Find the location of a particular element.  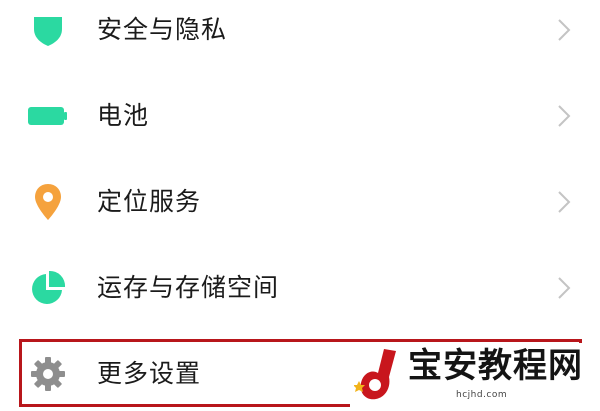

watermark-url: hcjhd.com is located at coordinates (482, 395).